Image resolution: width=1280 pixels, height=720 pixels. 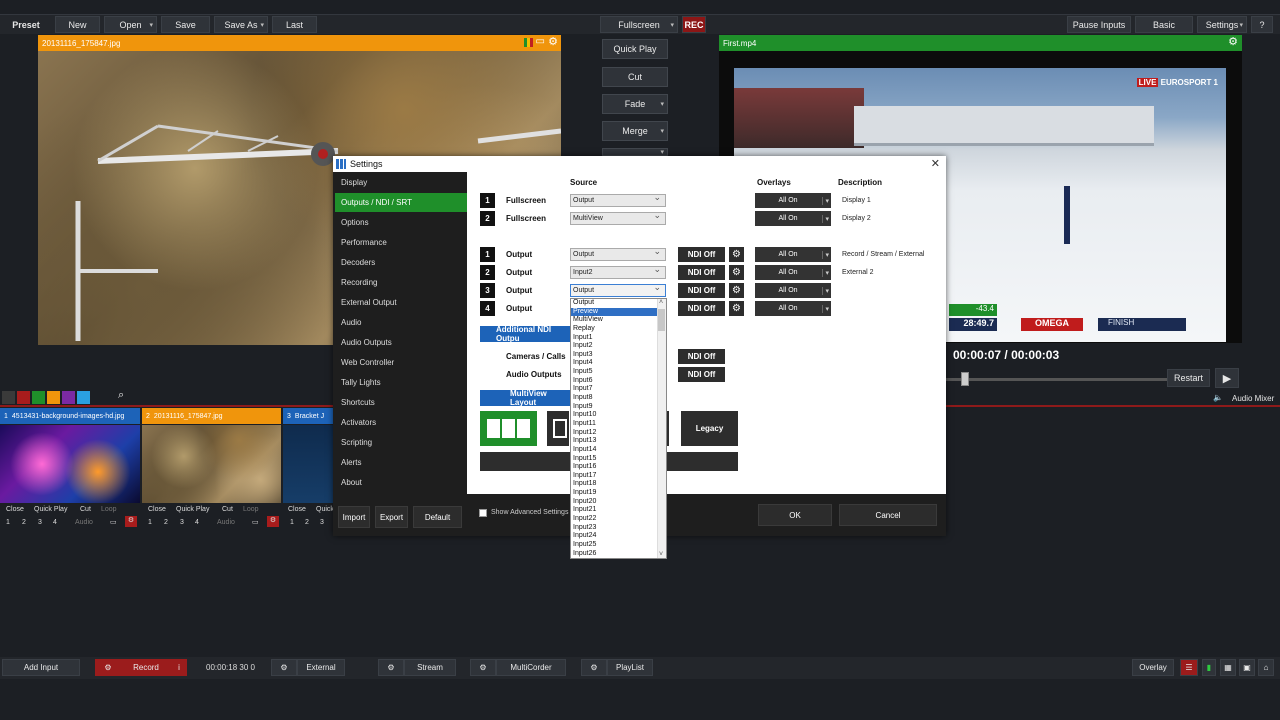 What do you see at coordinates (150, 522) in the screenshot?
I see `input-2-overlay-1: 1` at bounding box center [150, 522].